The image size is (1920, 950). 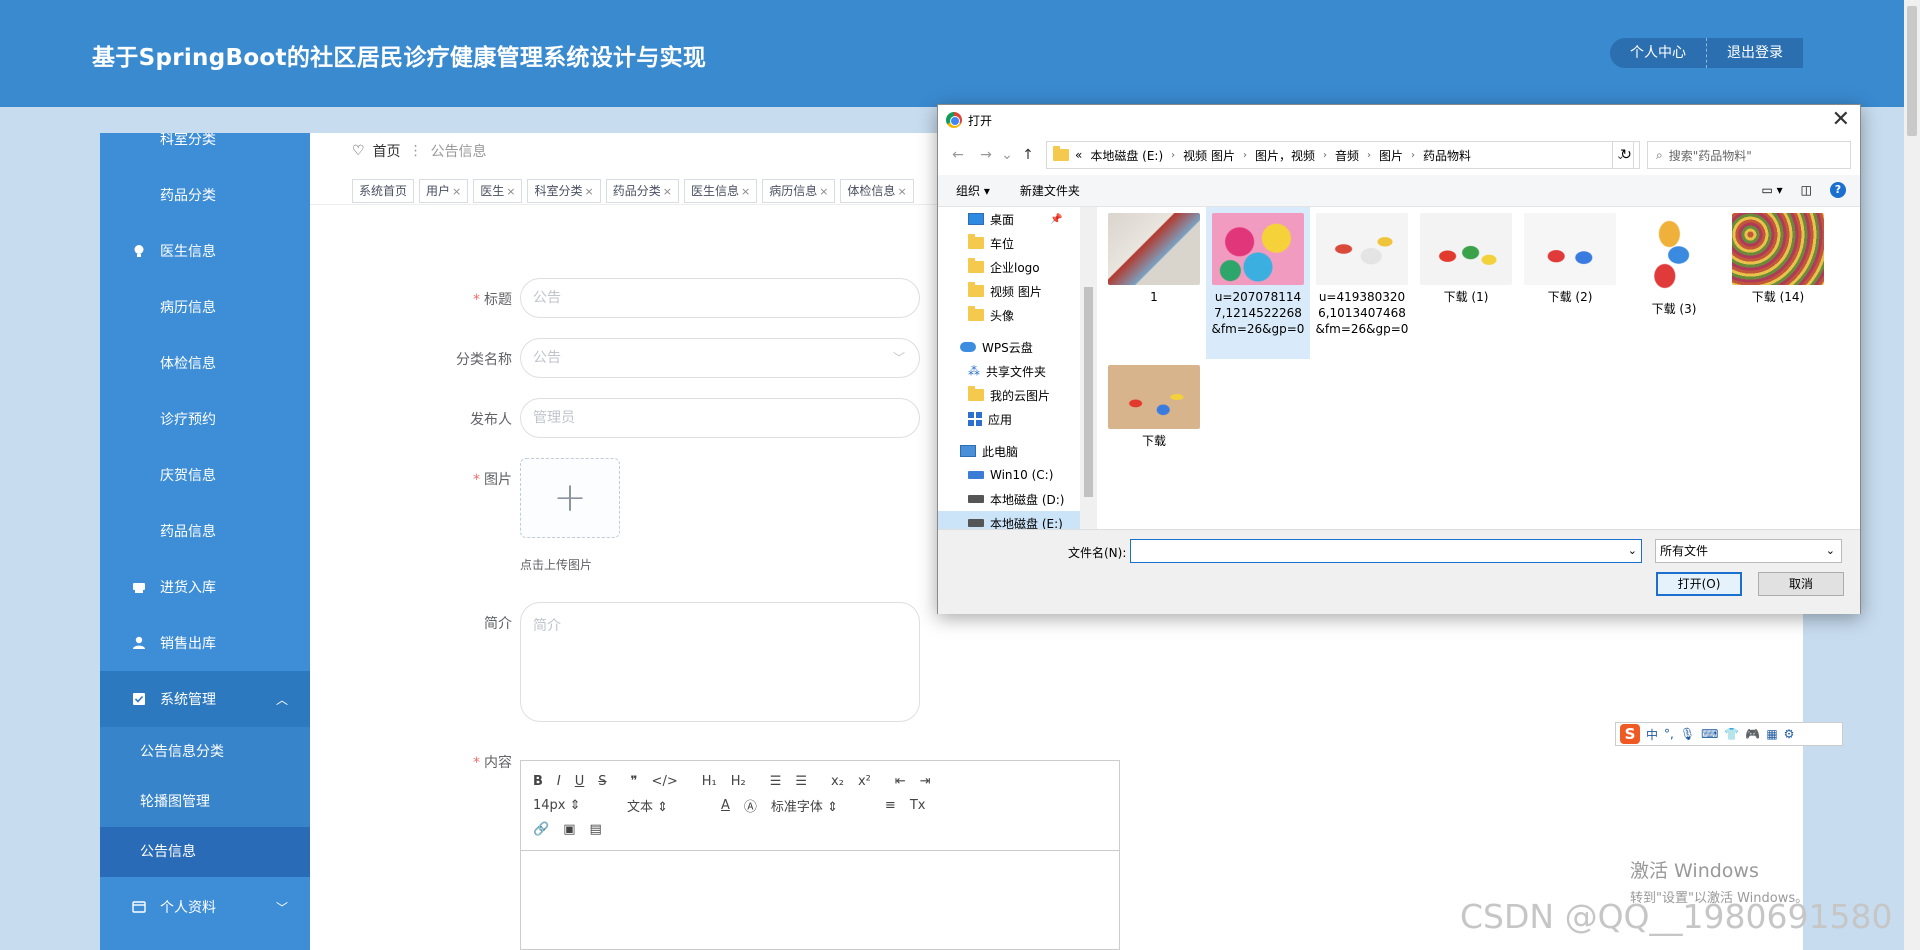 What do you see at coordinates (837, 781) in the screenshot?
I see `subscript-icon: x₂` at bounding box center [837, 781].